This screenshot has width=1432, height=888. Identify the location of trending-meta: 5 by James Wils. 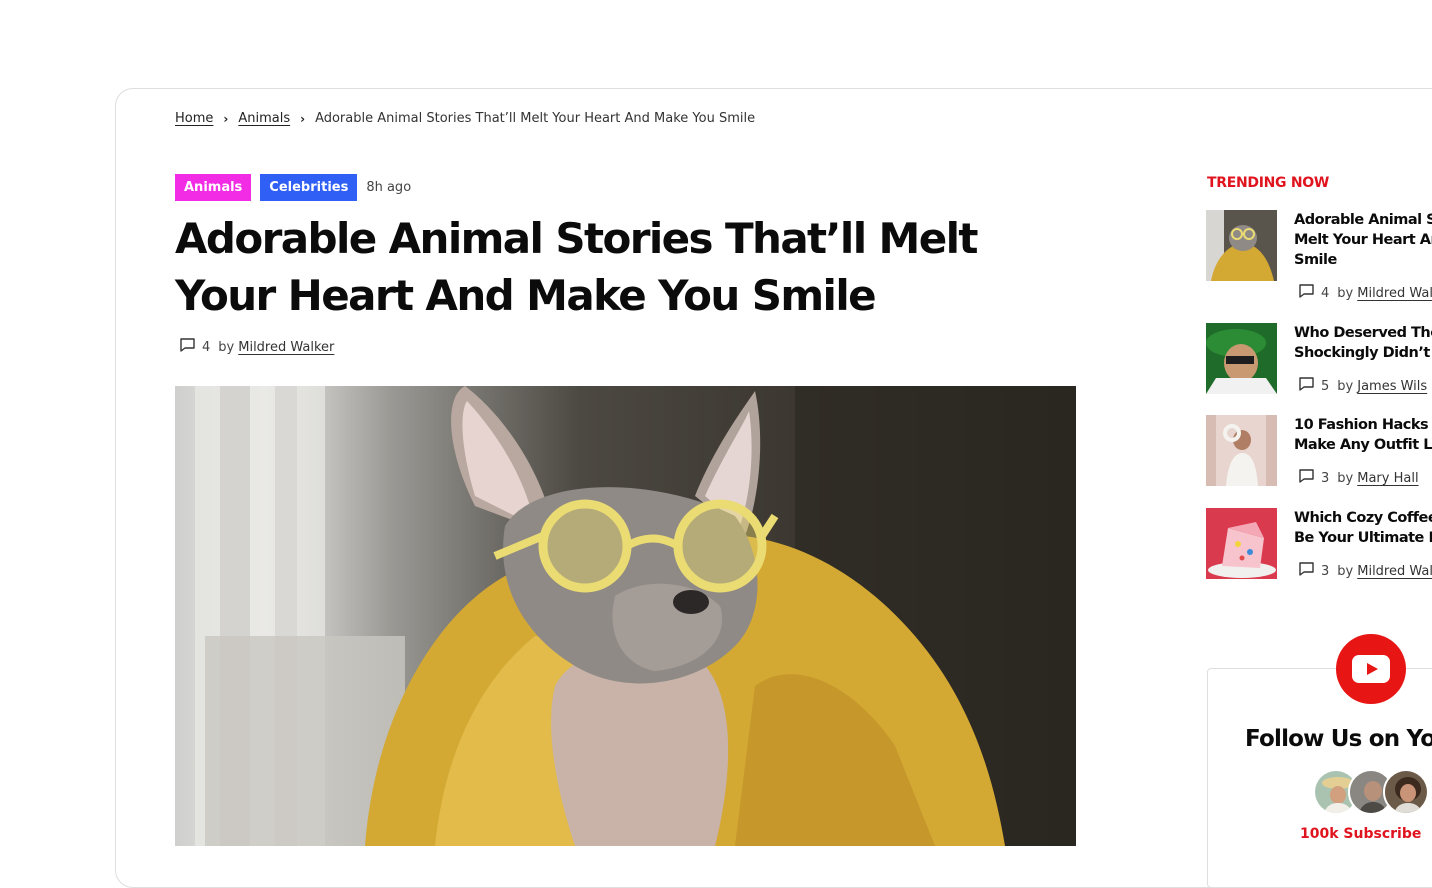
(1362, 386).